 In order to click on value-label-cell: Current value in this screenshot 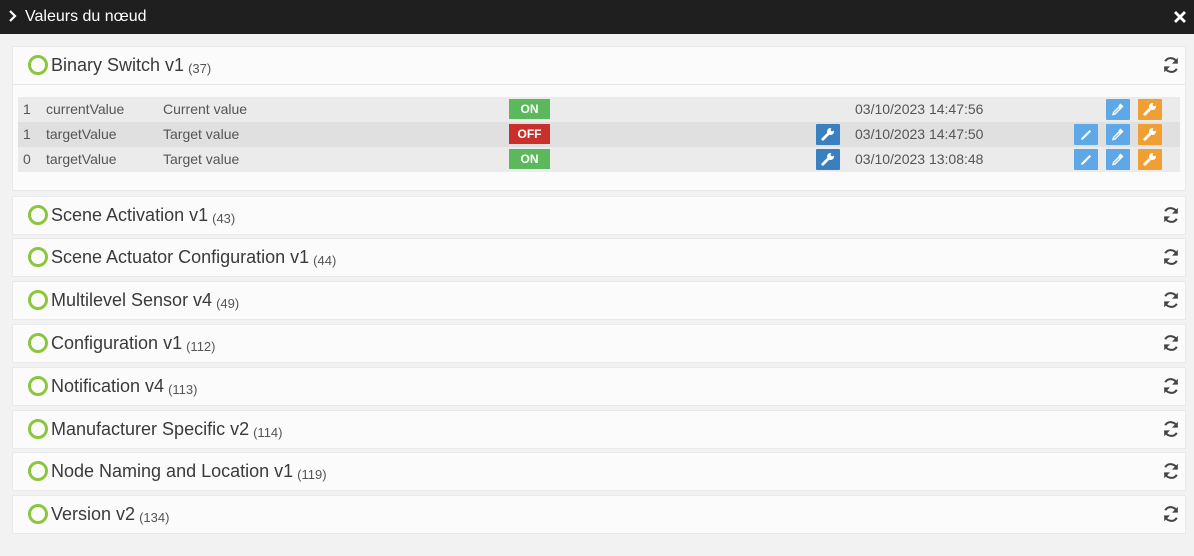, I will do `click(205, 109)`.